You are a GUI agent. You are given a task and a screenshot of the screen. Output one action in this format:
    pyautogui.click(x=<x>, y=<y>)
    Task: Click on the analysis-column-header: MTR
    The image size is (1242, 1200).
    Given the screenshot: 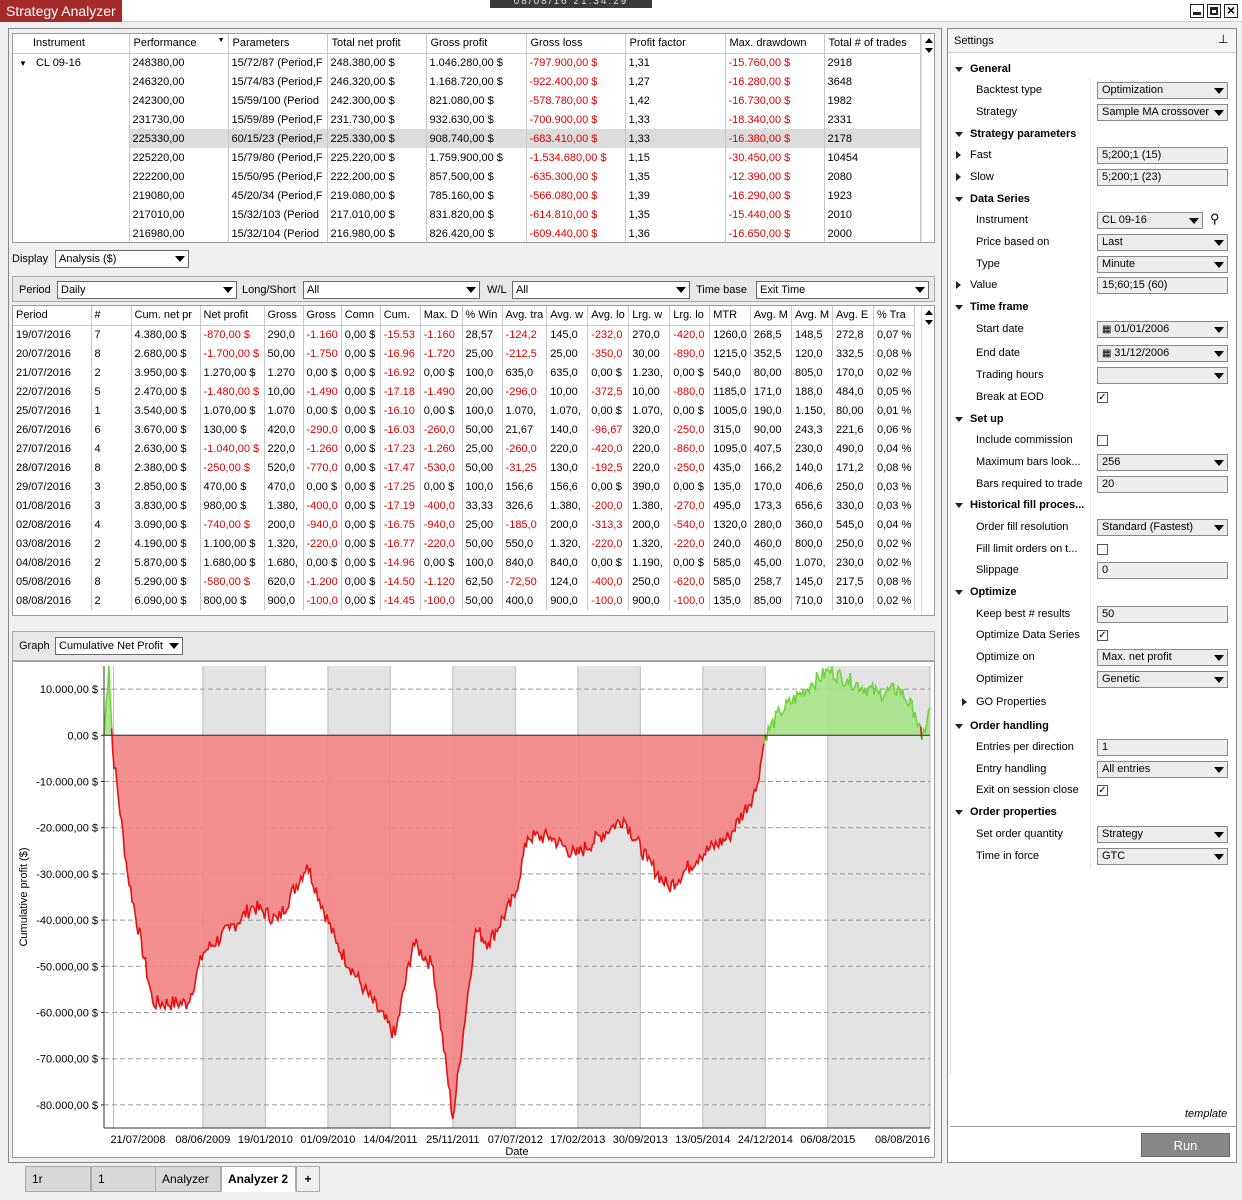 What is the action you would take?
    pyautogui.click(x=730, y=316)
    